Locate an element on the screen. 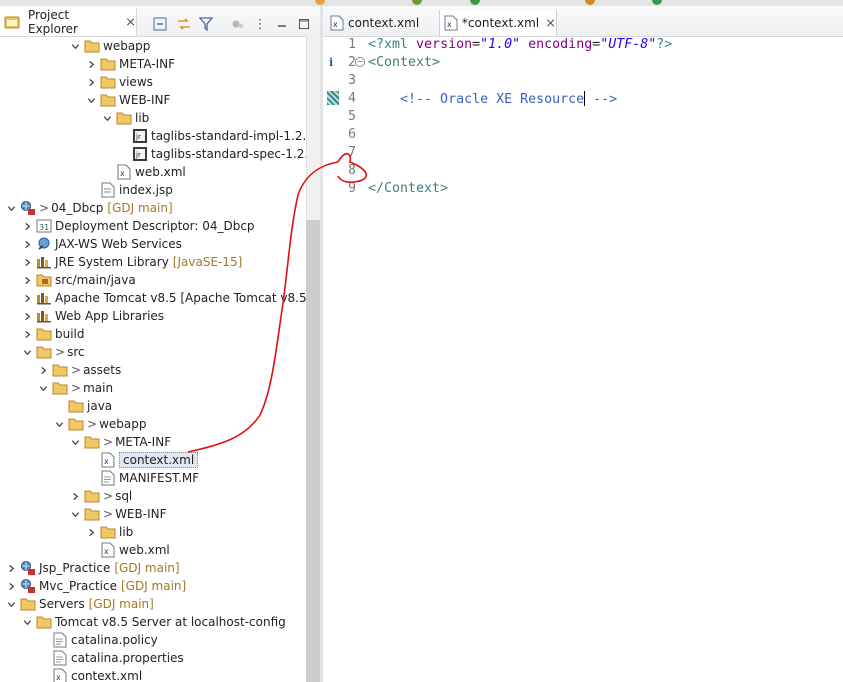 This screenshot has height=682, width=843. filter-icon is located at coordinates (206, 24).